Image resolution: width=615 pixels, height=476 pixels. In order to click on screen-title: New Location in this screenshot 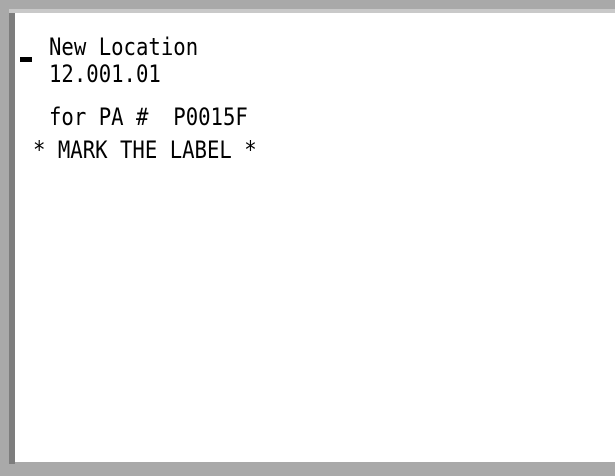, I will do `click(124, 47)`.